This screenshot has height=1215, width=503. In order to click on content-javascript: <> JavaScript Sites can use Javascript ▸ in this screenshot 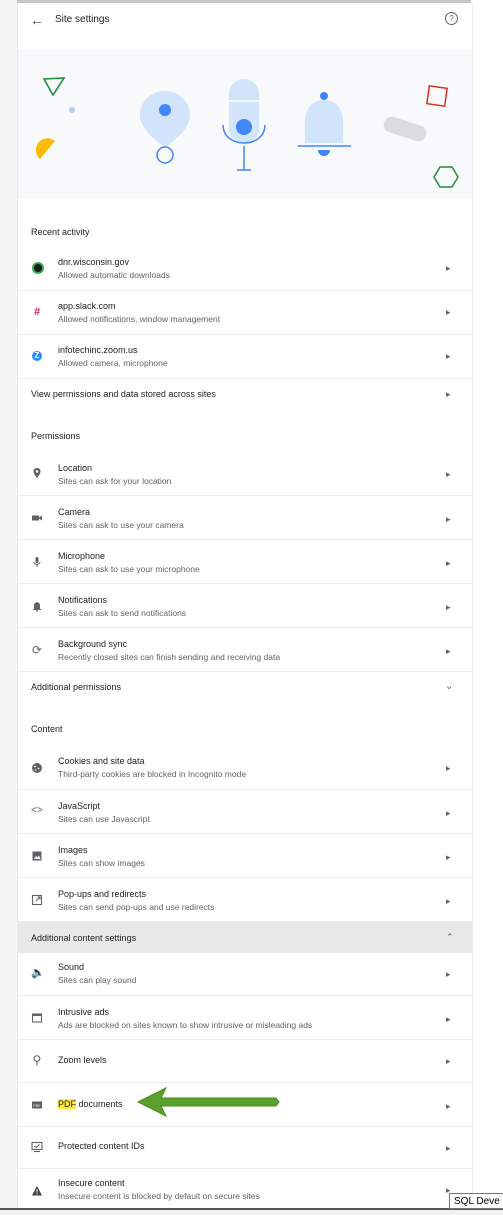, I will do `click(245, 811)`.